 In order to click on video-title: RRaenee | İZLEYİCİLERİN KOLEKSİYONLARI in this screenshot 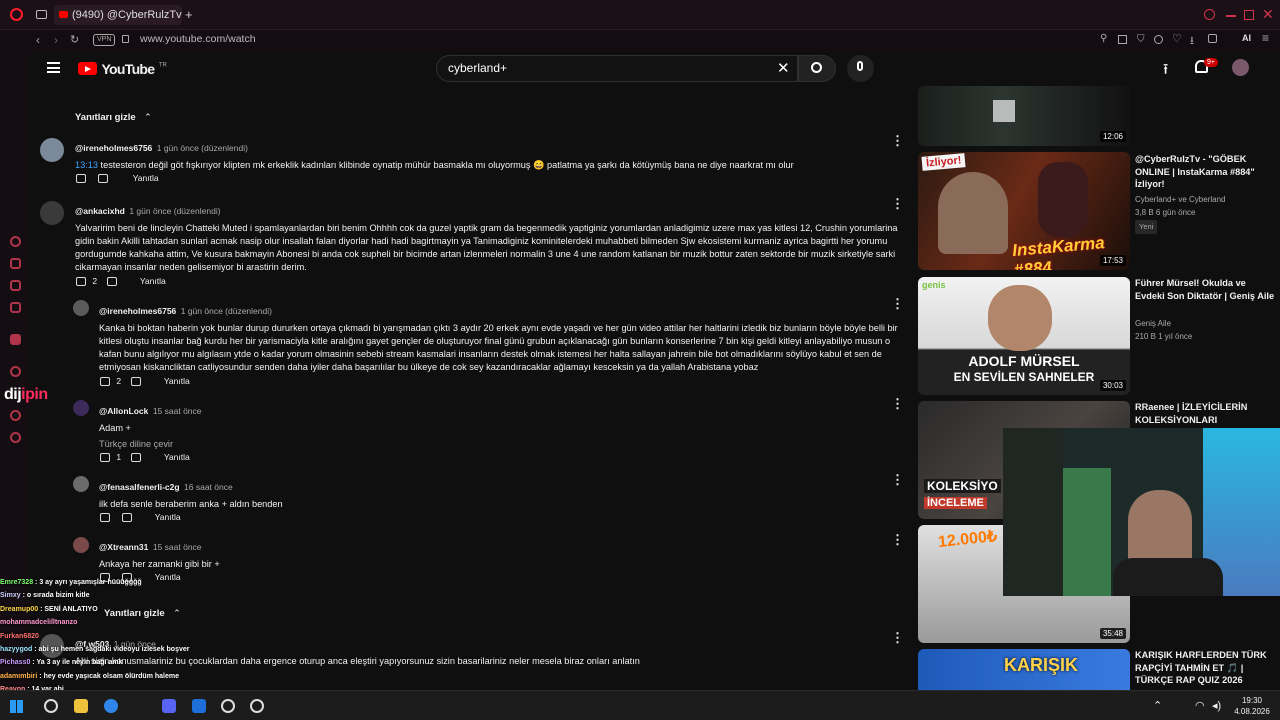, I will do `click(1206, 413)`.